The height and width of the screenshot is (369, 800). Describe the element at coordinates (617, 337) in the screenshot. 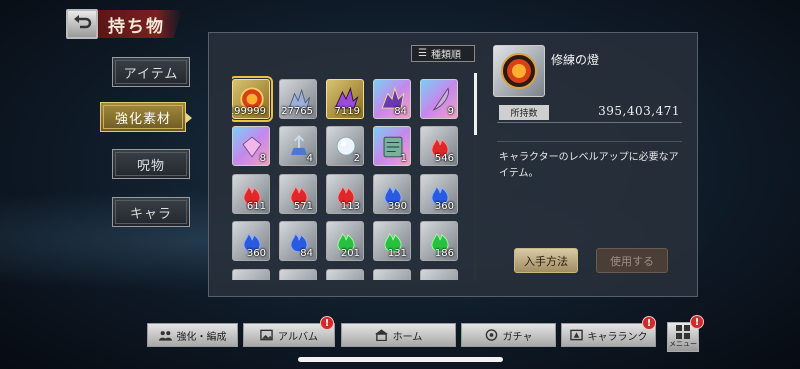

I see `nav-label: キャラランク` at that location.